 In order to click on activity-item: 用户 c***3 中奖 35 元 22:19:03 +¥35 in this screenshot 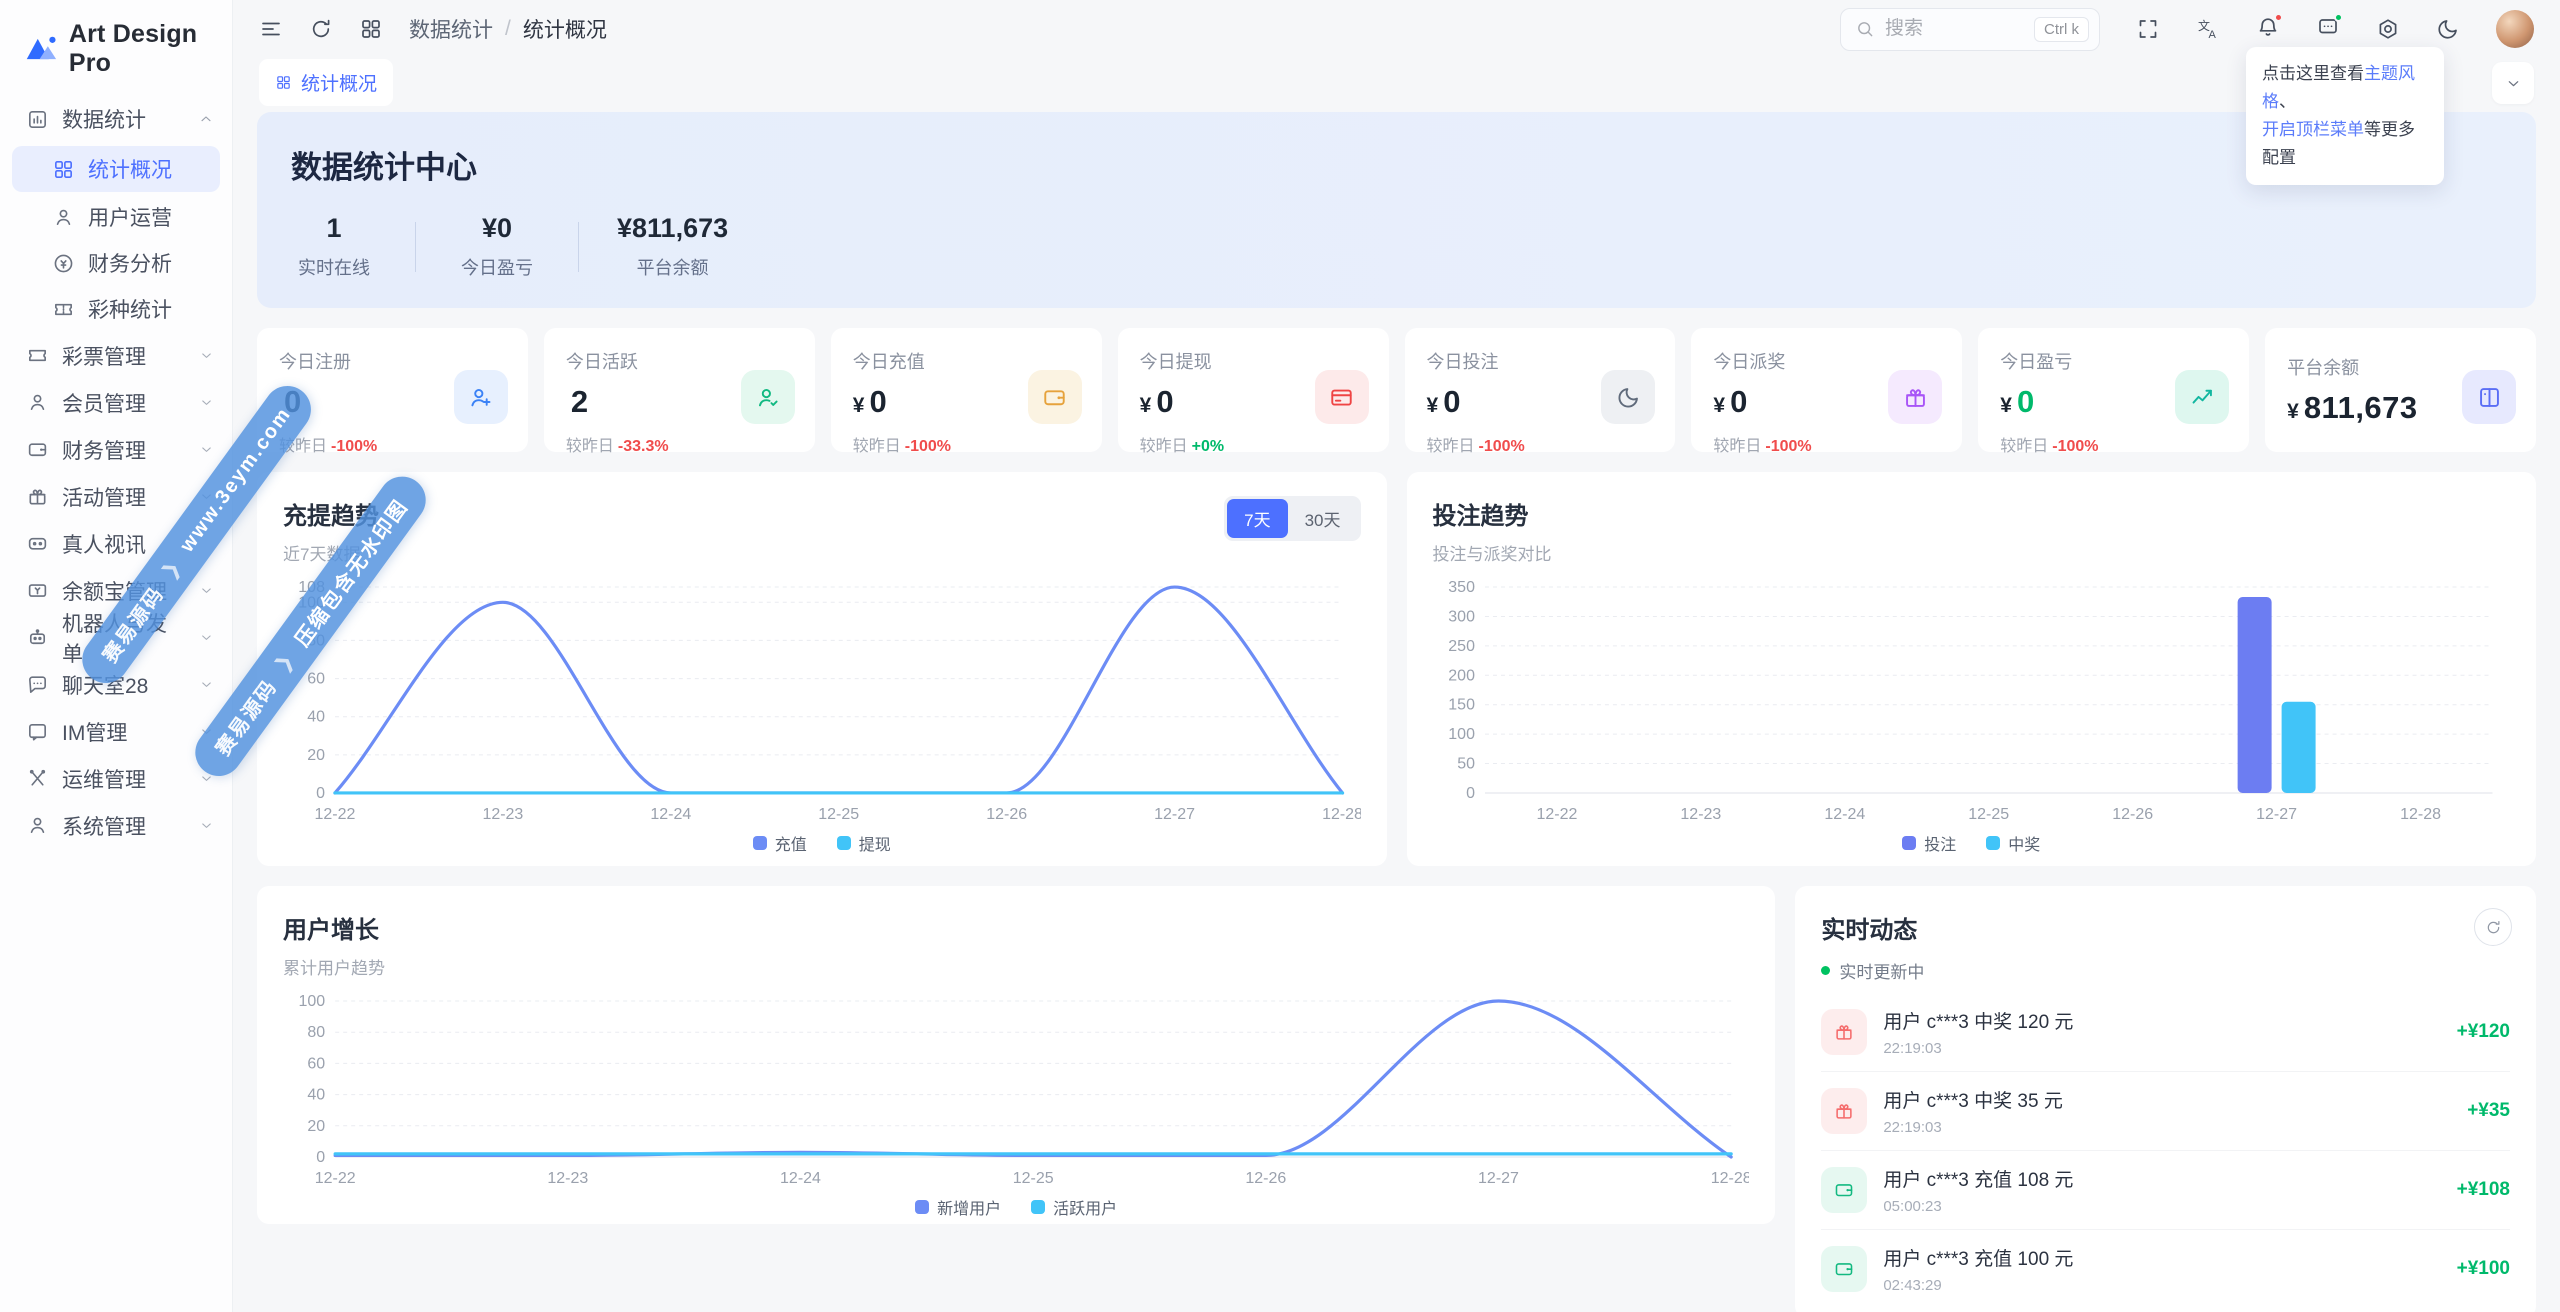, I will do `click(2165, 1110)`.